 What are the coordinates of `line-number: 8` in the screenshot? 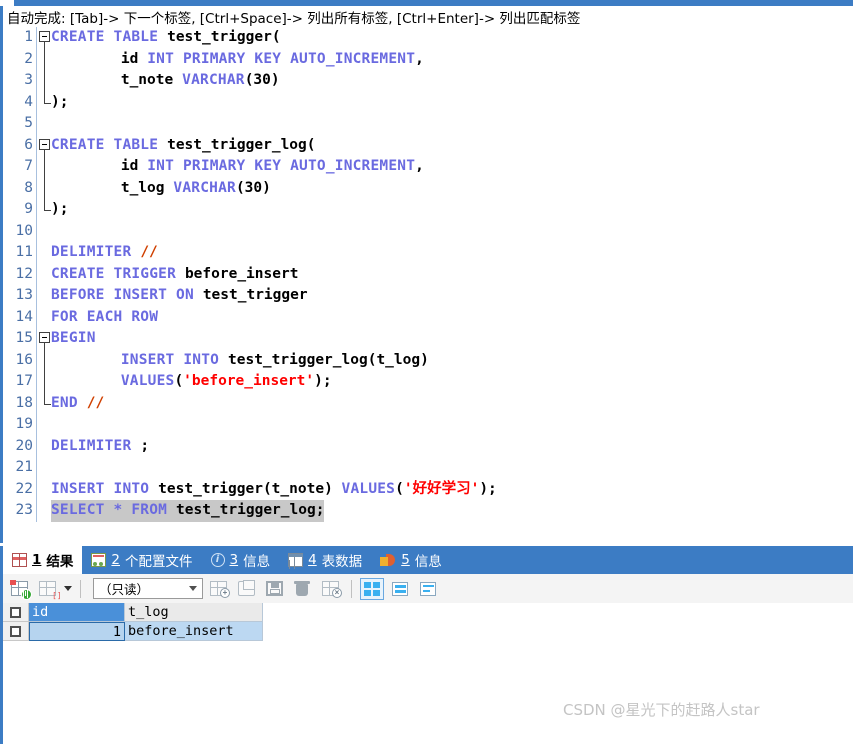 It's located at (28, 187).